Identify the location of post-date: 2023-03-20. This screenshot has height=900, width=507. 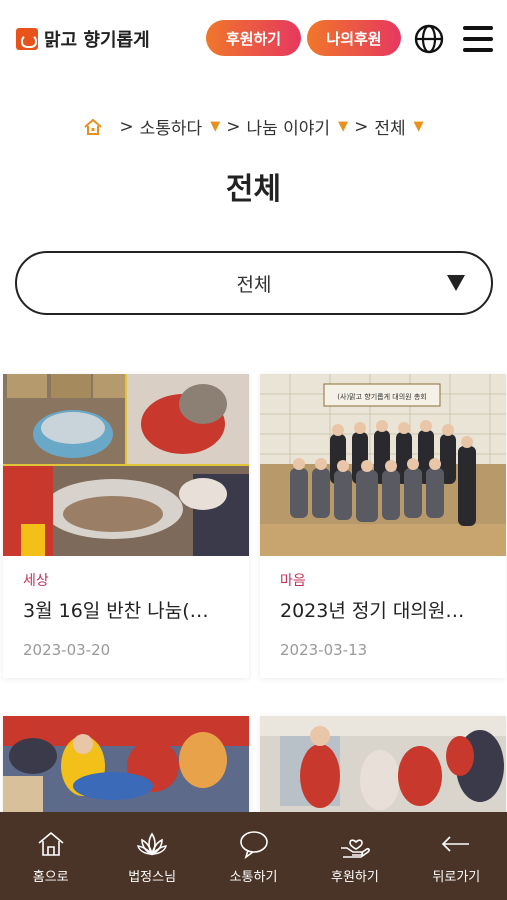
(67, 650).